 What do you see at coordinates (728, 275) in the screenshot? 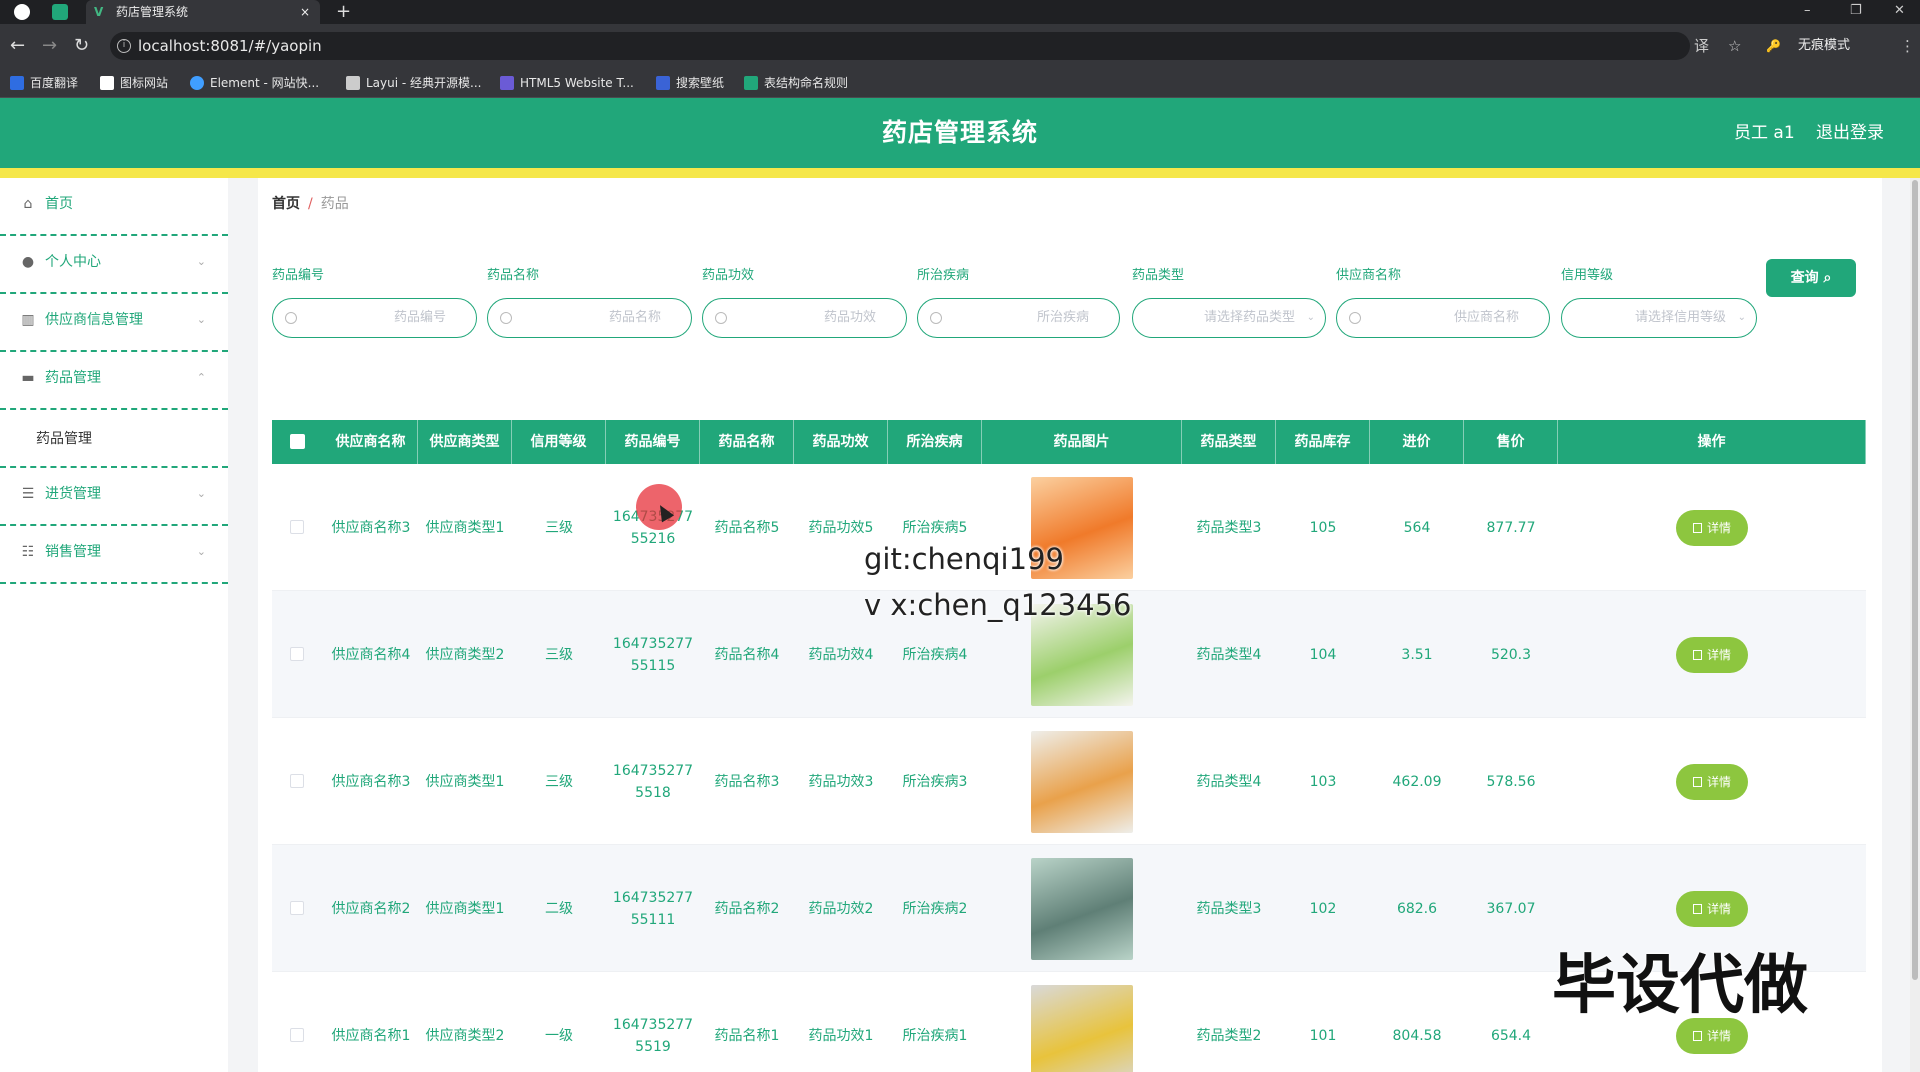
I see `filter-label: 药品功效` at bounding box center [728, 275].